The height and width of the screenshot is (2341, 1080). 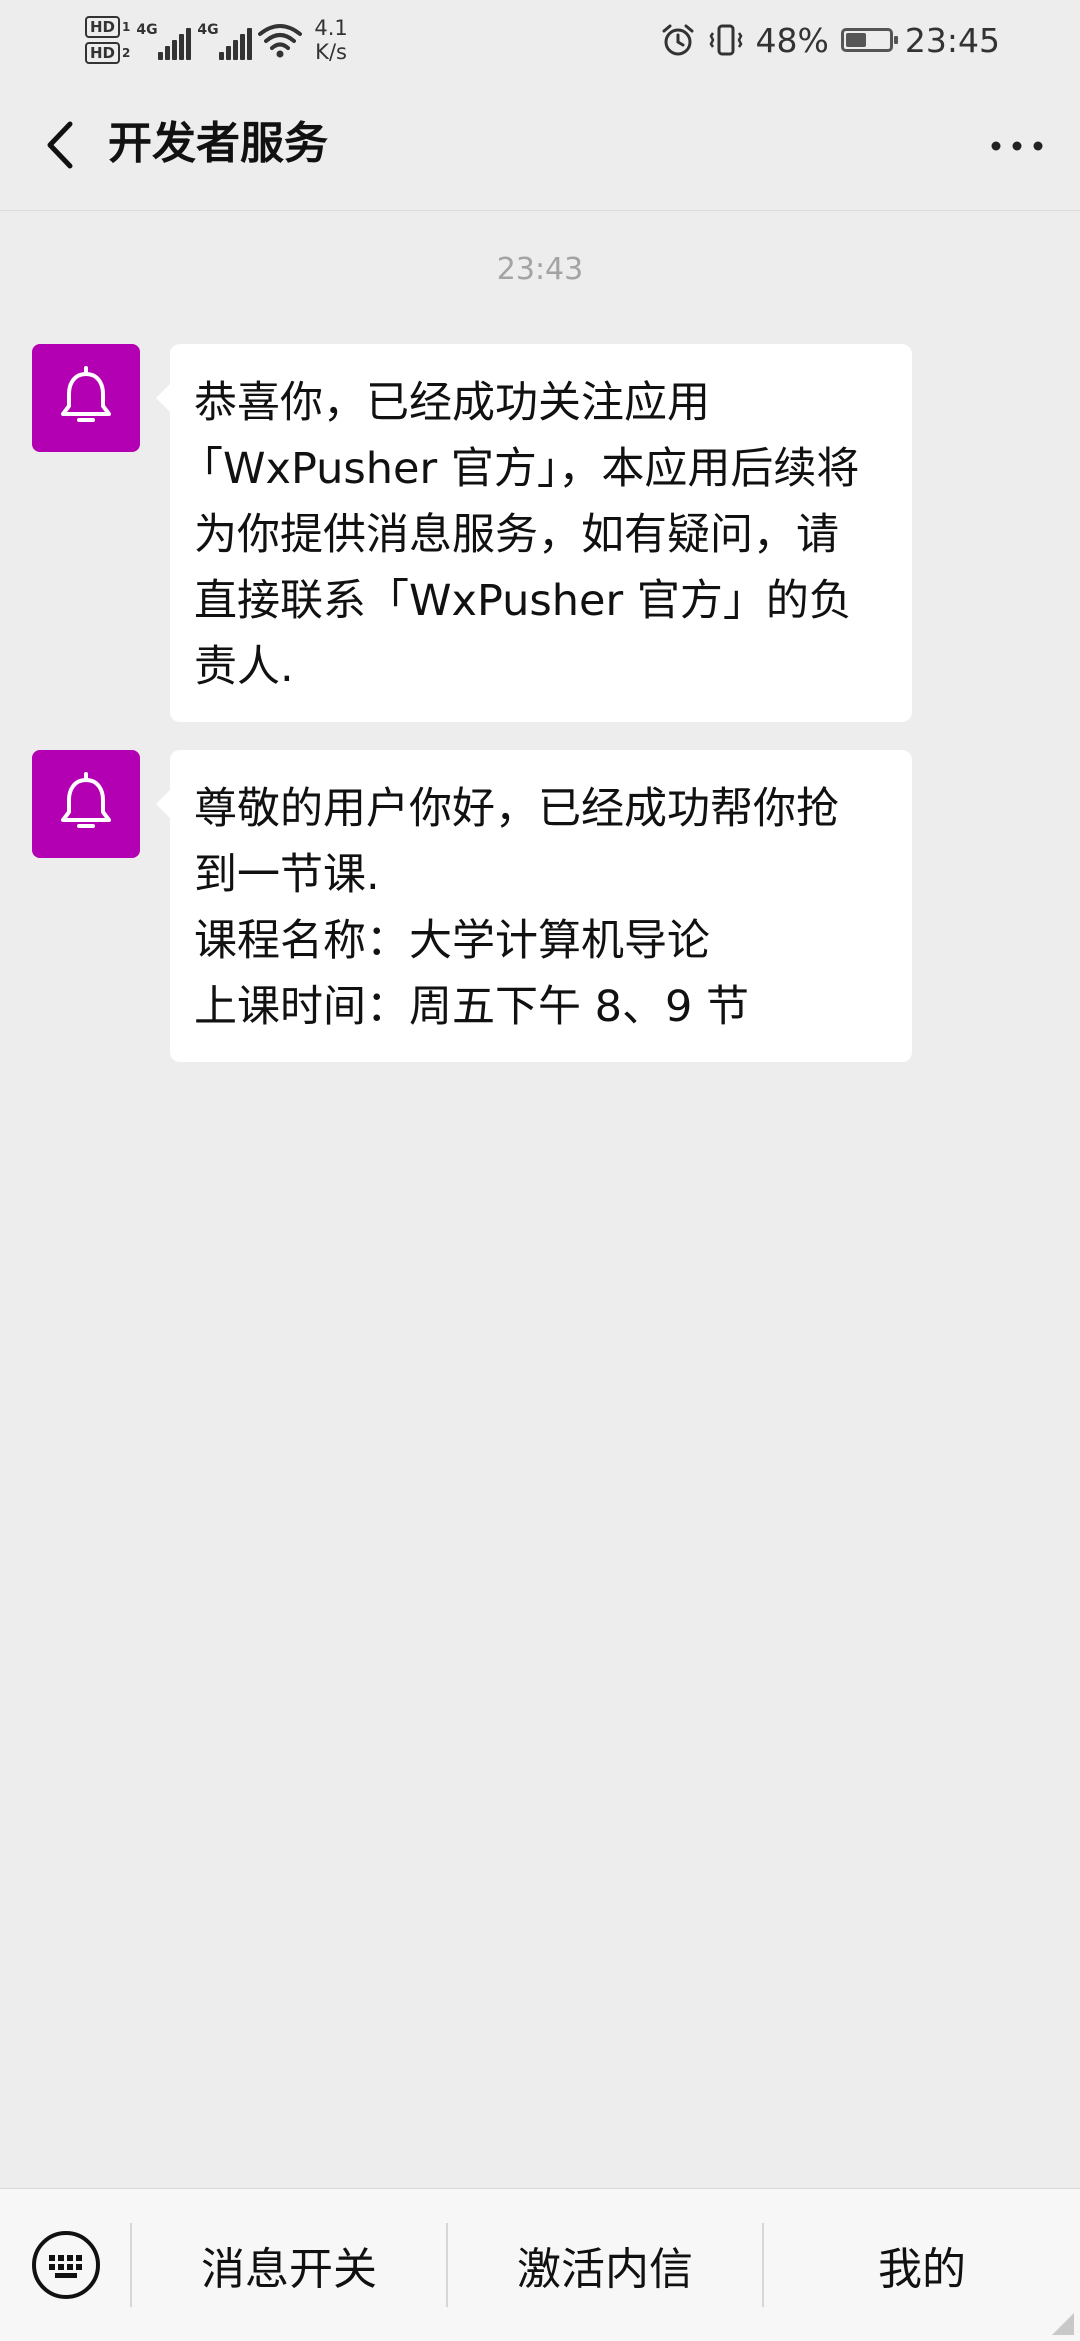 I want to click on hd-2: HD 2, so click(x=107, y=53).